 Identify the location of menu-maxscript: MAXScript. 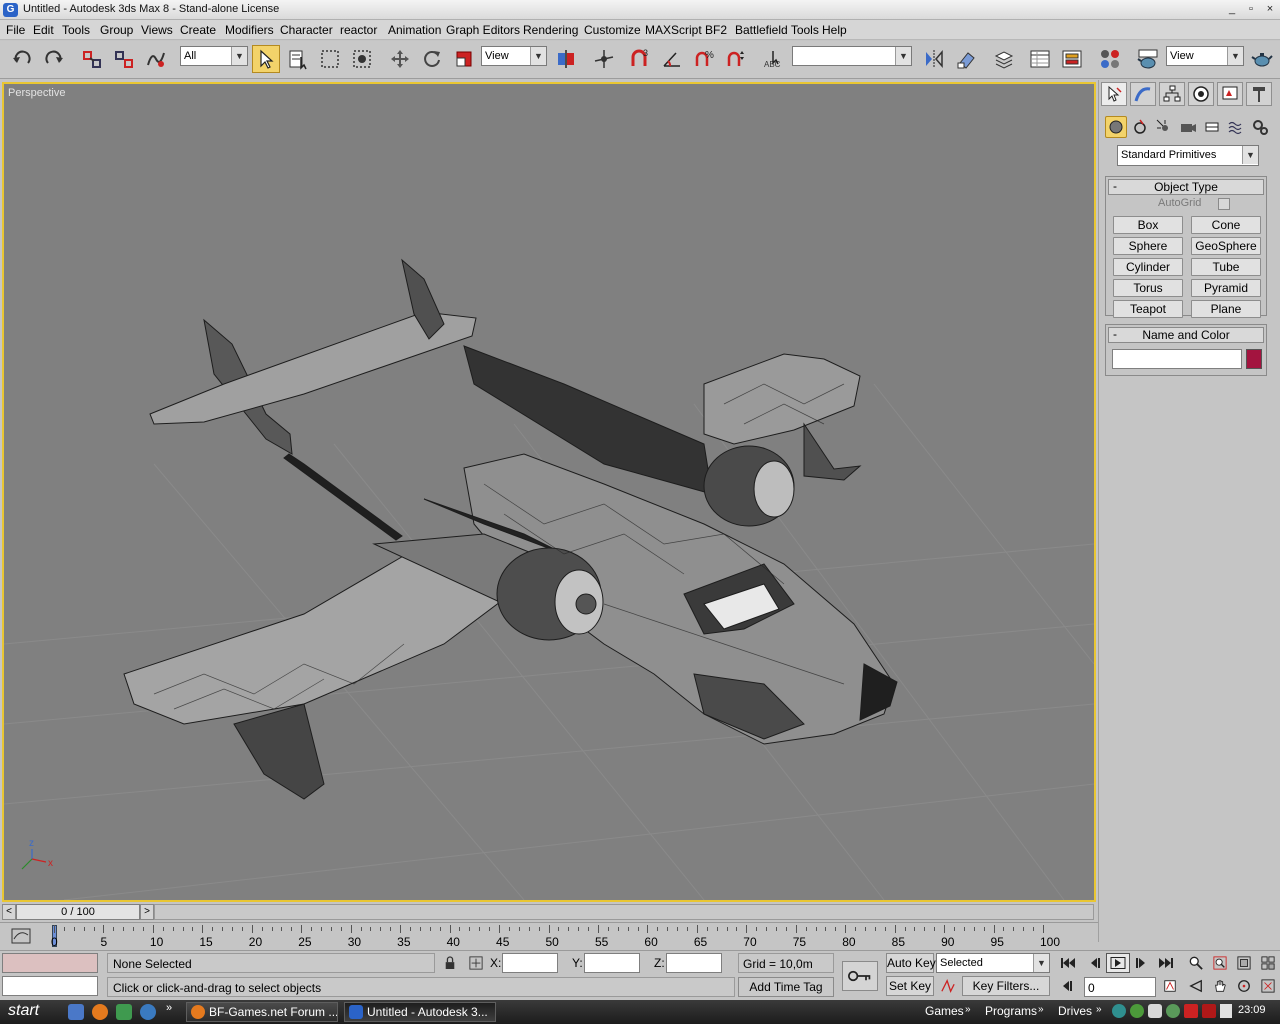
(673, 30).